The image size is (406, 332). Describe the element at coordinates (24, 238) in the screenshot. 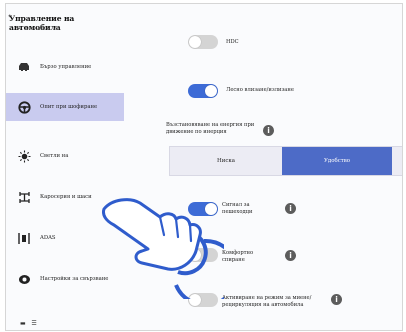

I see `adas-lanes-icon` at that location.